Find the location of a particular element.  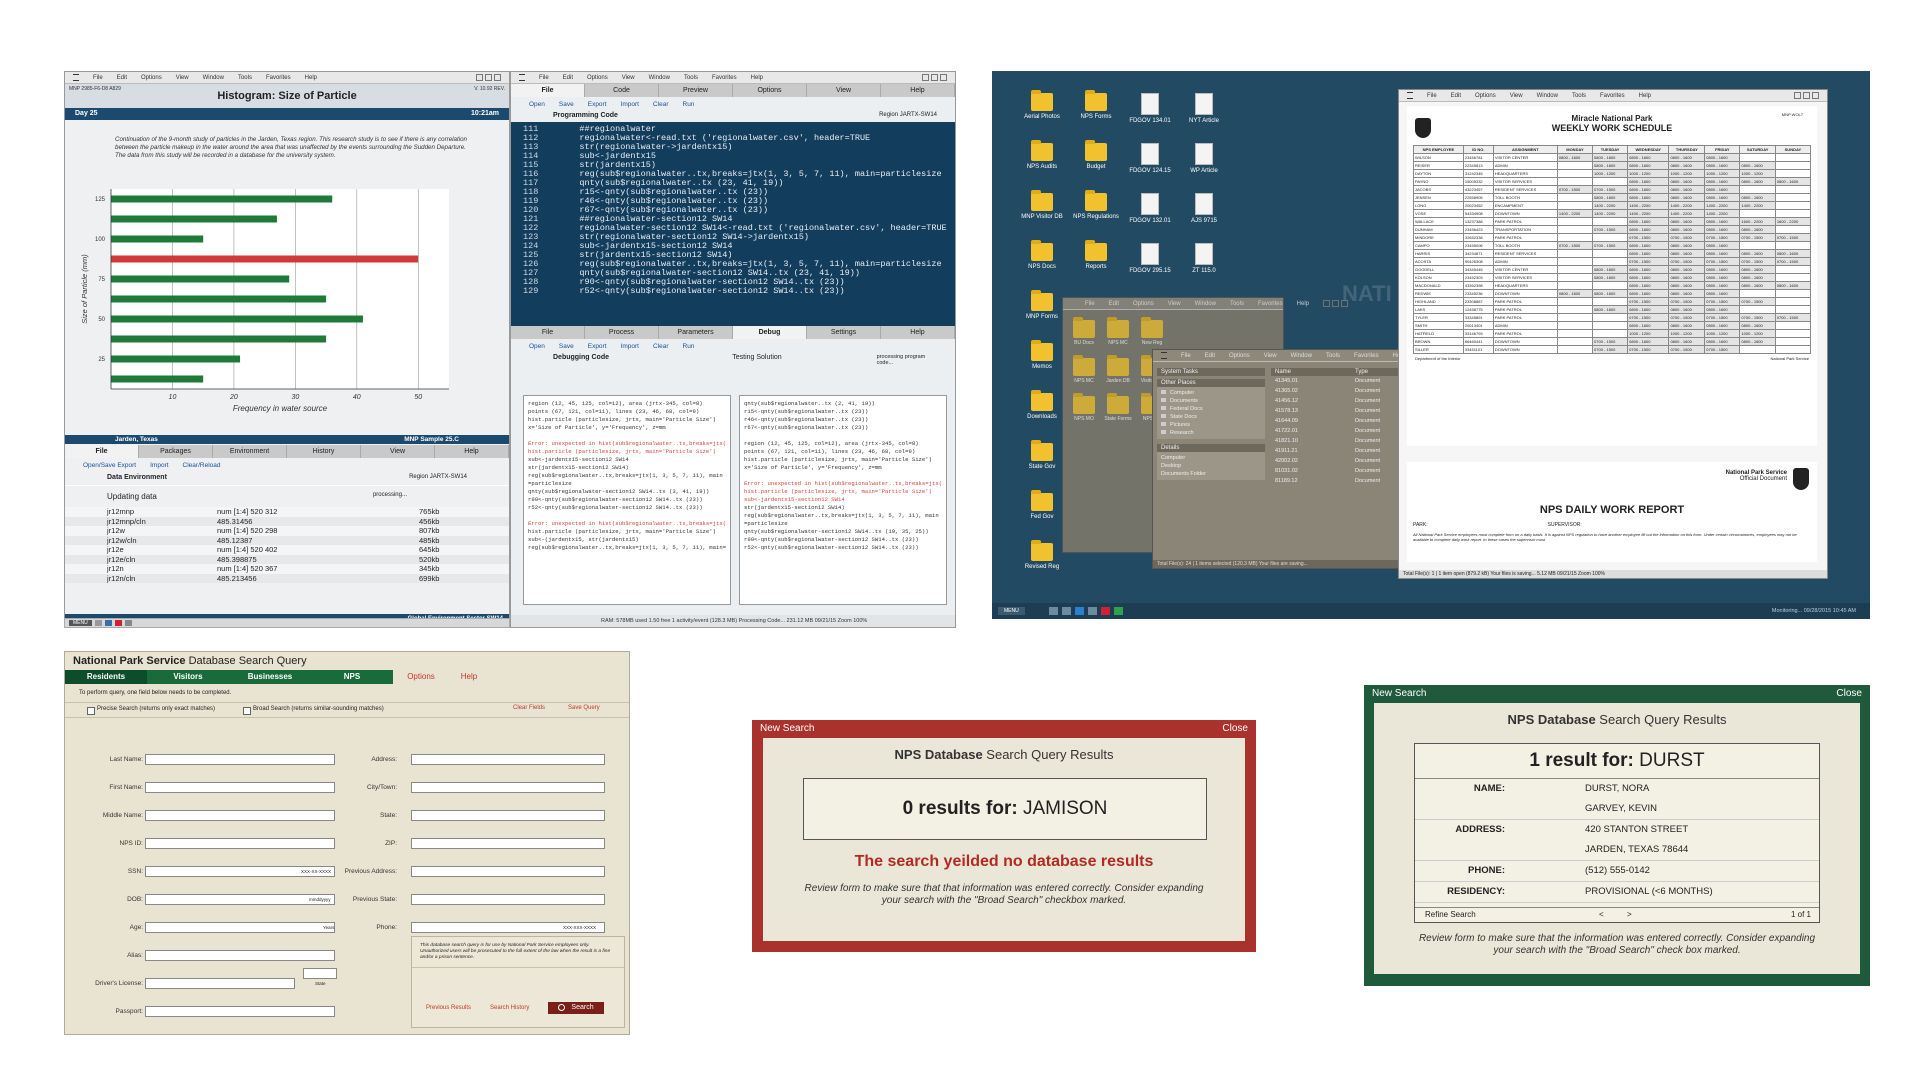

folder-icon: NPS Docs is located at coordinates (1042, 255).